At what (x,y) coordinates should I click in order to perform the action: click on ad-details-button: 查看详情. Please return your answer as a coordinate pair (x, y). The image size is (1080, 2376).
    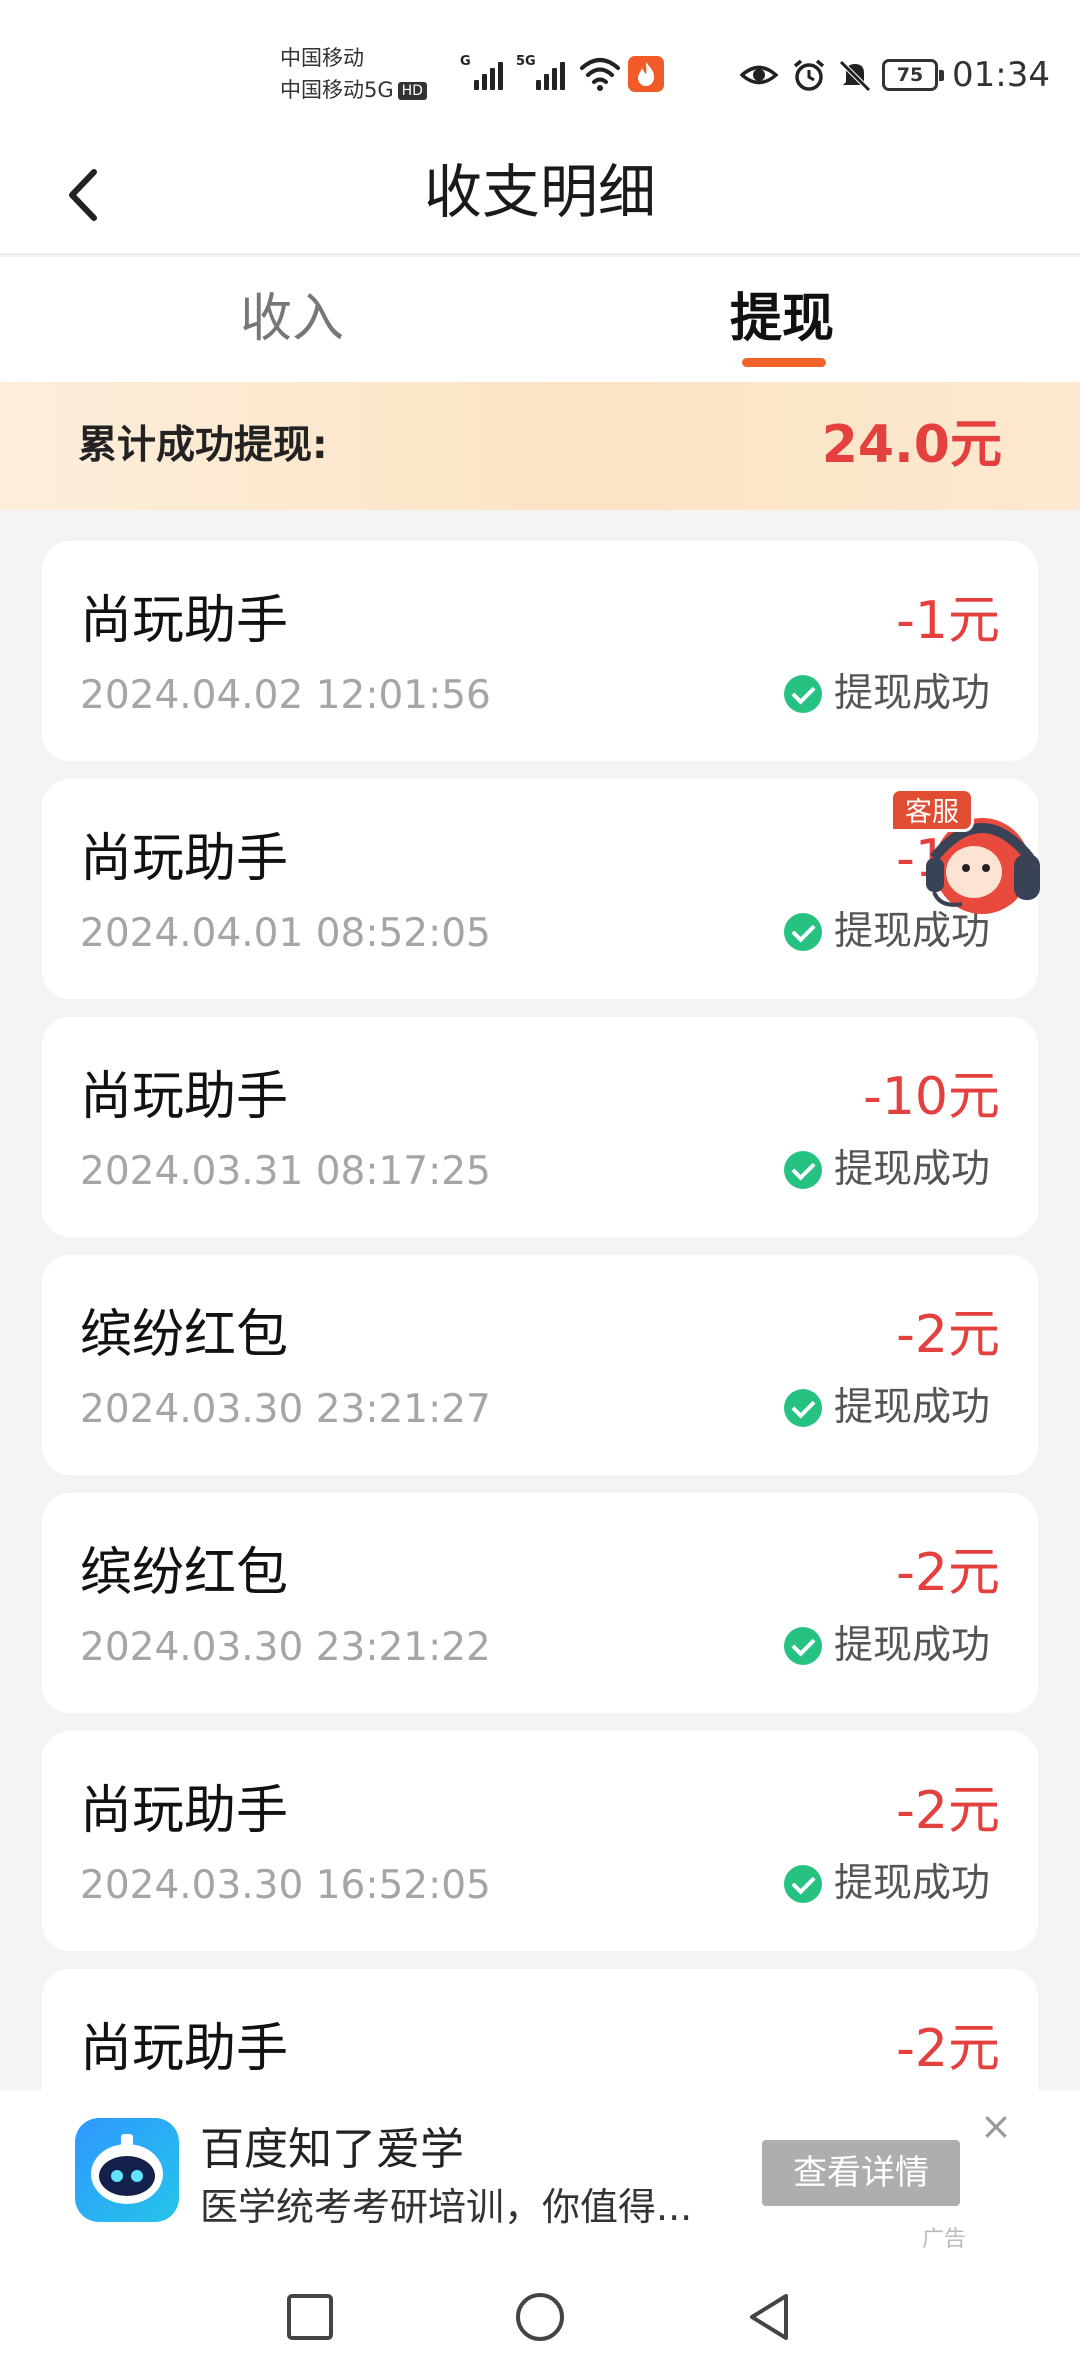
    Looking at the image, I should click on (861, 2173).